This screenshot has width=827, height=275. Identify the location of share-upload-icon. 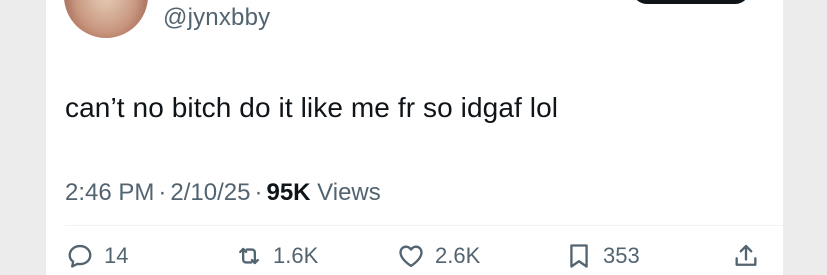
(746, 256).